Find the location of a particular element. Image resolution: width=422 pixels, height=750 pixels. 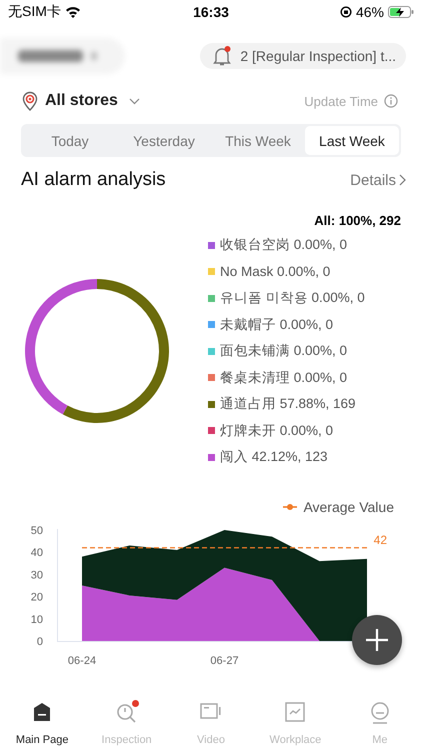

nav-tab: Main Page is located at coordinates (42, 722).